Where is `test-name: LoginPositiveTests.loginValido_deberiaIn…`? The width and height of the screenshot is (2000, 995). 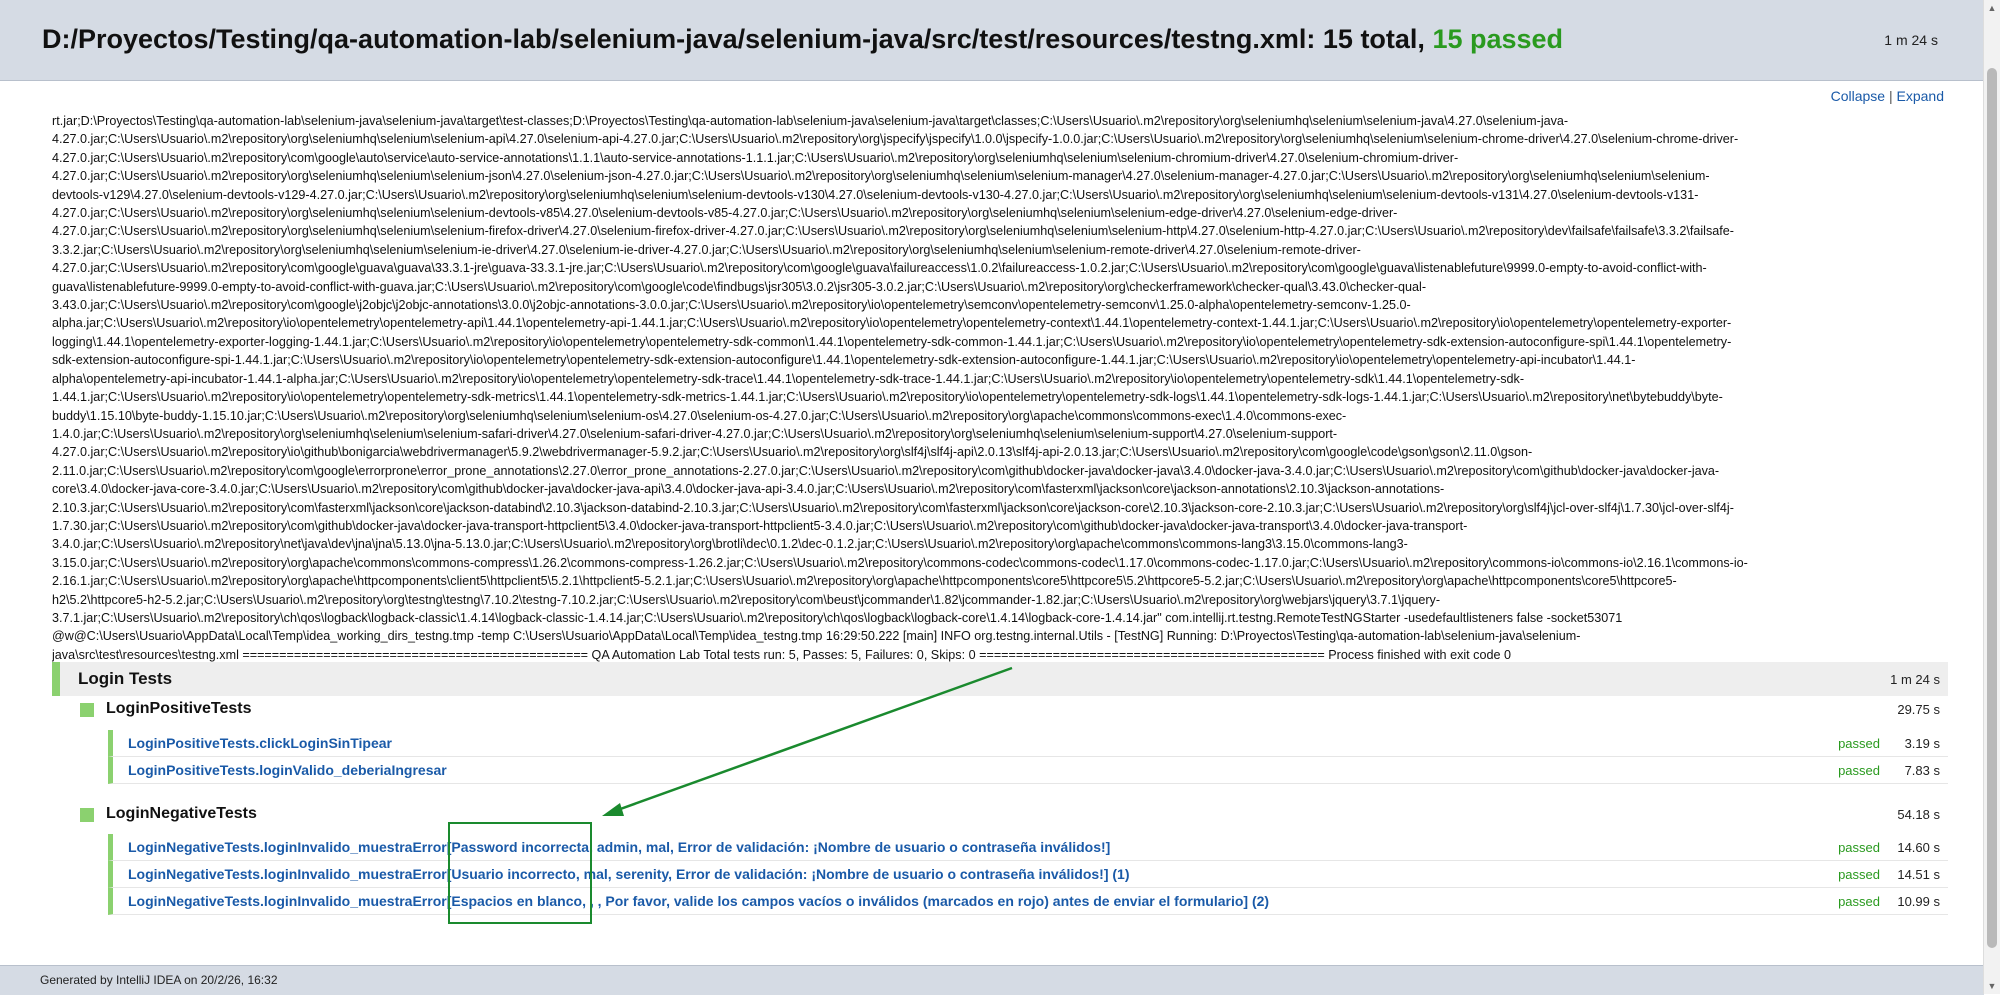 test-name: LoginPositiveTests.loginValido_deberiaIn… is located at coordinates (287, 770).